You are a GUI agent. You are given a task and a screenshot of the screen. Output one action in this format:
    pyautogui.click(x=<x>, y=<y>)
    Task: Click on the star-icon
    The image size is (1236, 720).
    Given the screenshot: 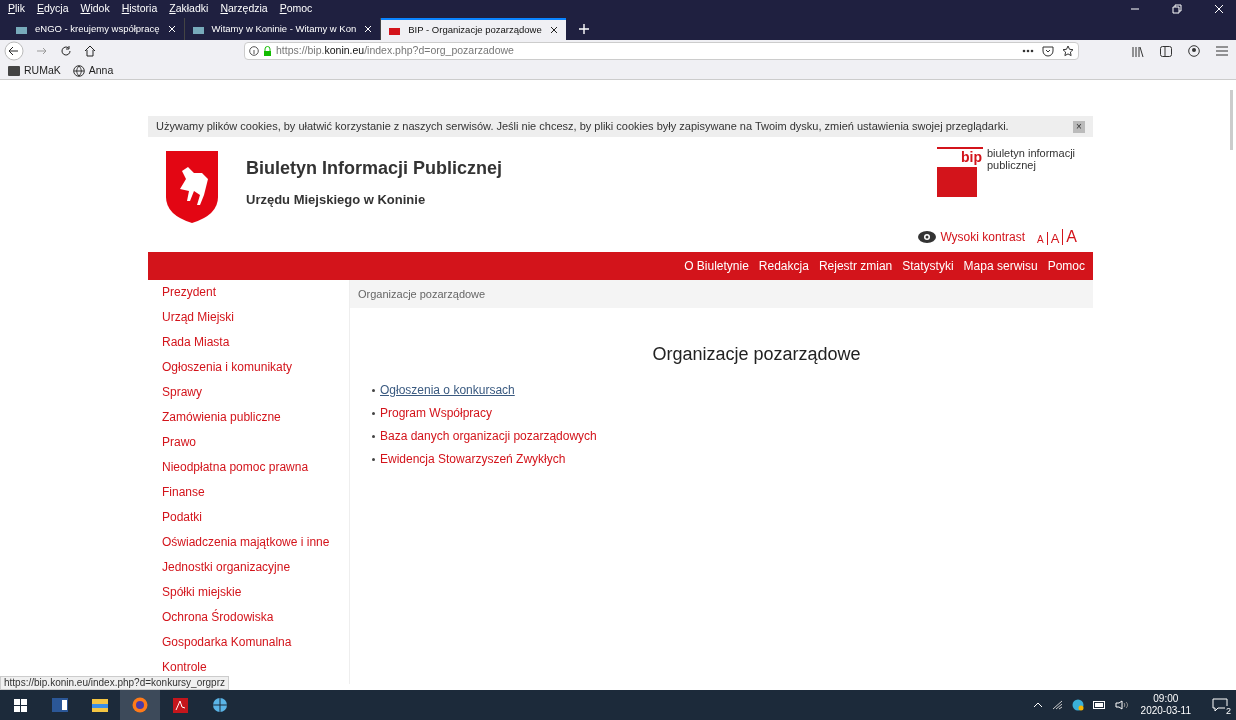 What is the action you would take?
    pyautogui.click(x=1068, y=51)
    